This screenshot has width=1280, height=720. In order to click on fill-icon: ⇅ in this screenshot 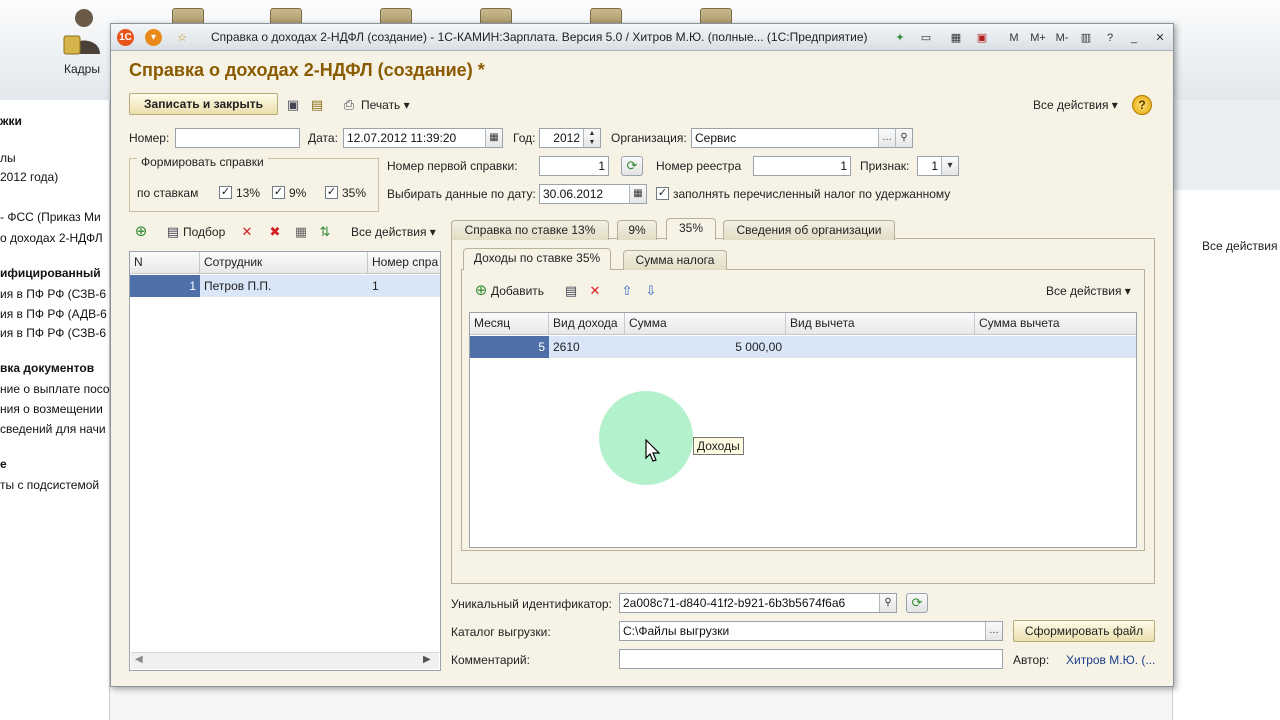, I will do `click(325, 232)`.